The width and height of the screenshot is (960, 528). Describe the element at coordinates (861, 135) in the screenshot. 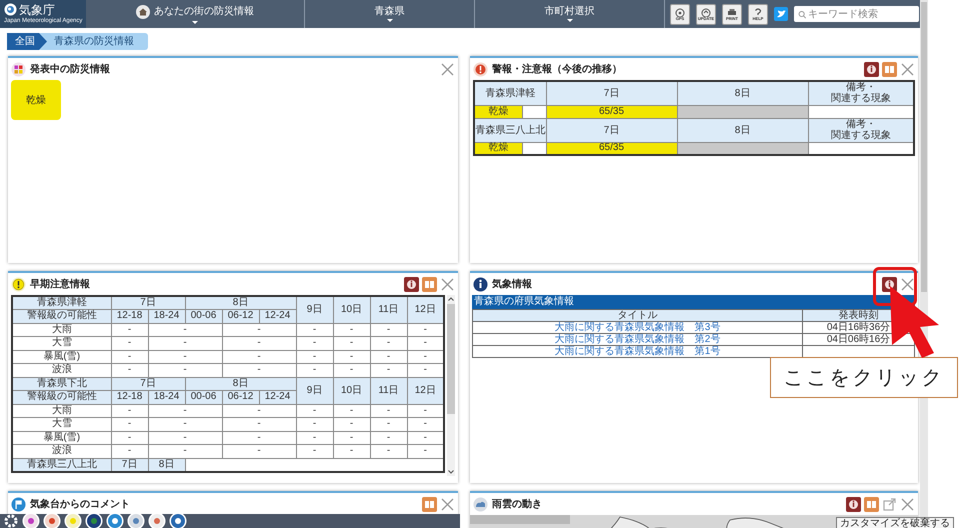

I see `column-header: 関連する現象` at that location.